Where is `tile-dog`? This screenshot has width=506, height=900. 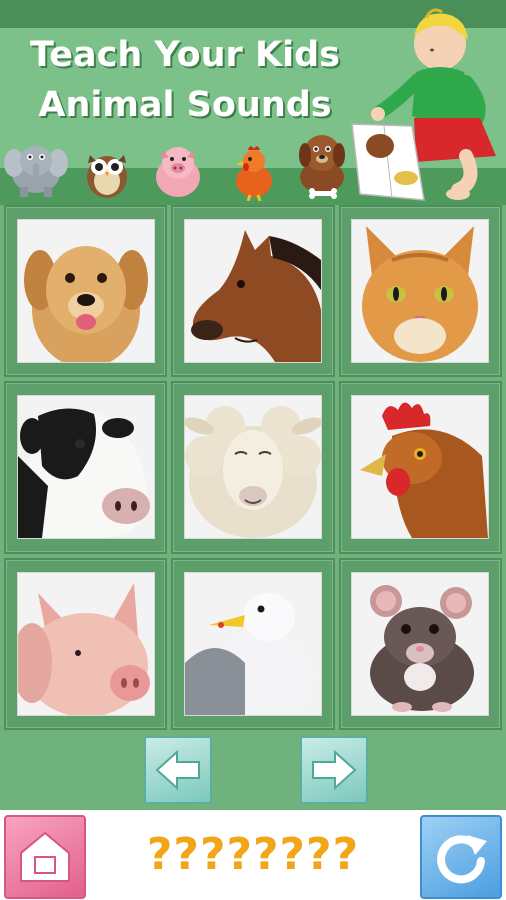
tile-dog is located at coordinates (86, 291).